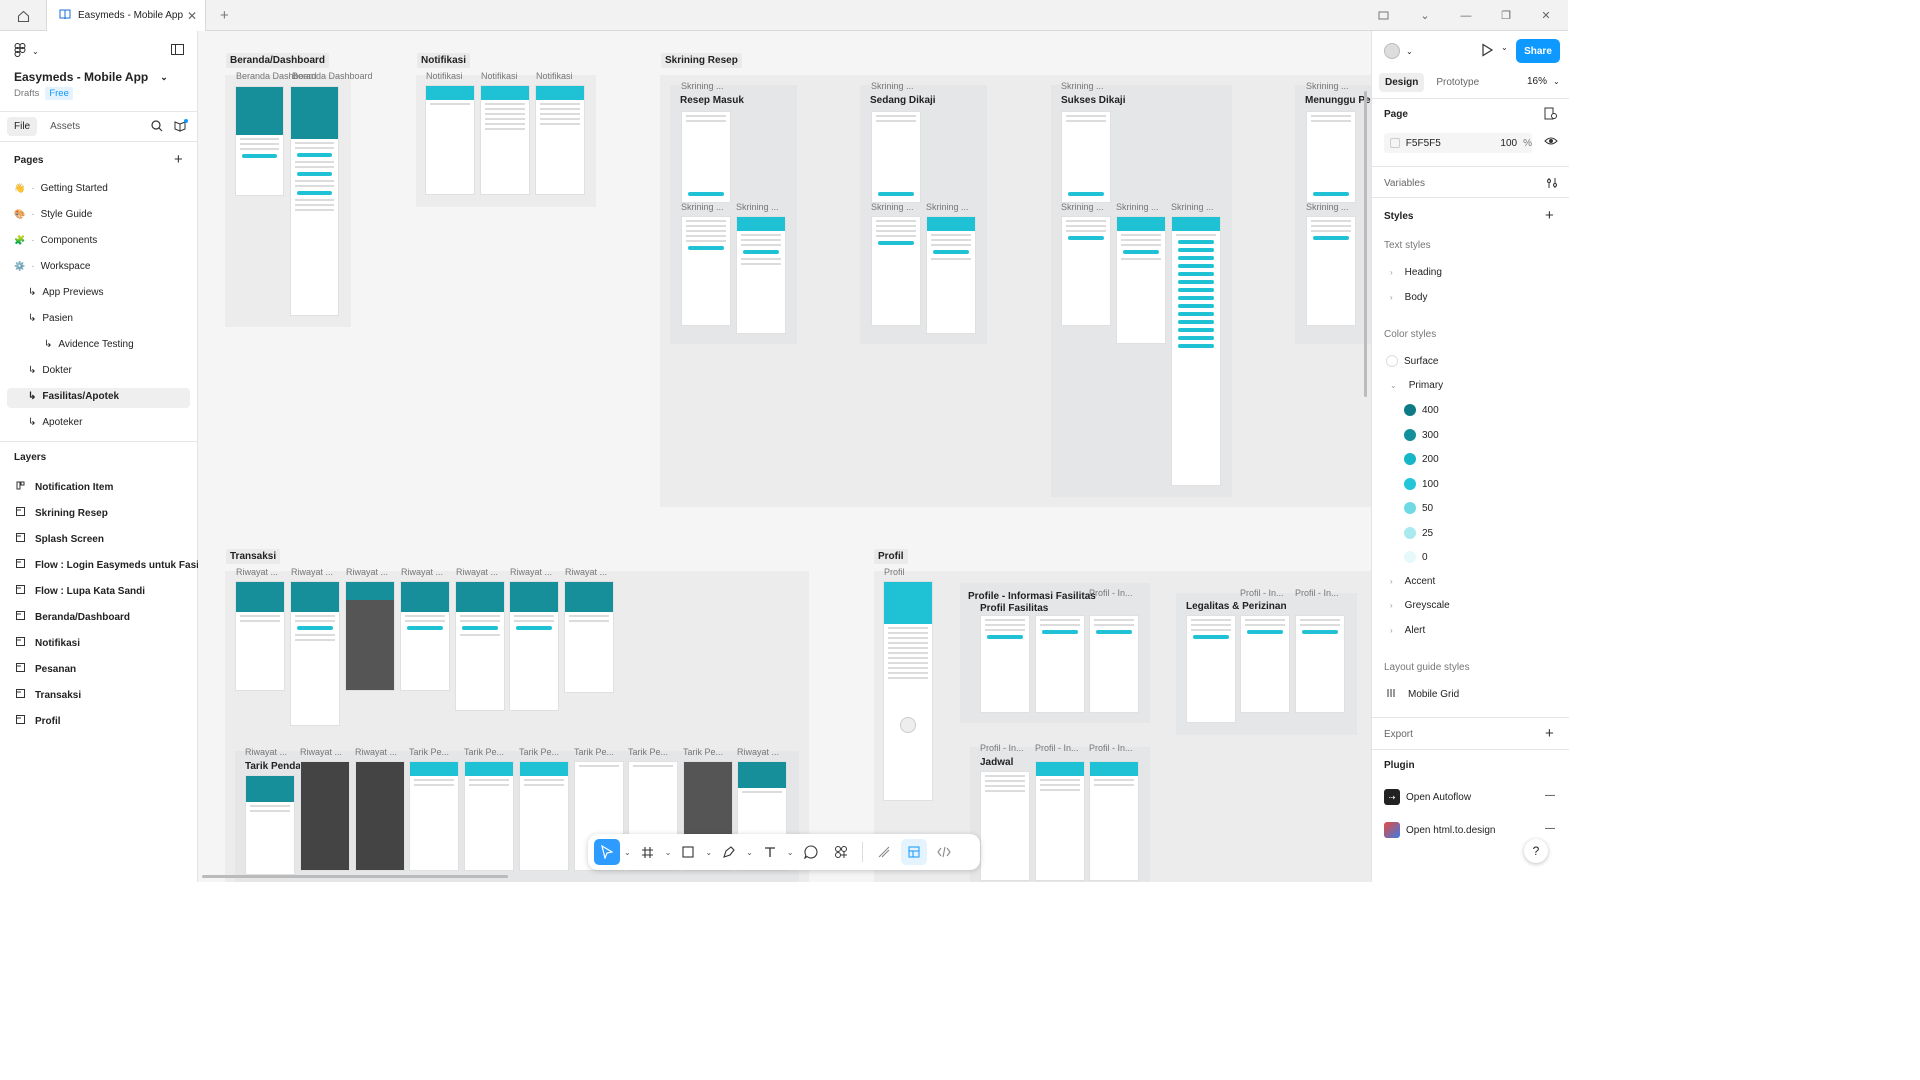 Image resolution: width=1920 pixels, height=1080 pixels. I want to click on label-legalitas: Legalitas & Perizinan, so click(1236, 606).